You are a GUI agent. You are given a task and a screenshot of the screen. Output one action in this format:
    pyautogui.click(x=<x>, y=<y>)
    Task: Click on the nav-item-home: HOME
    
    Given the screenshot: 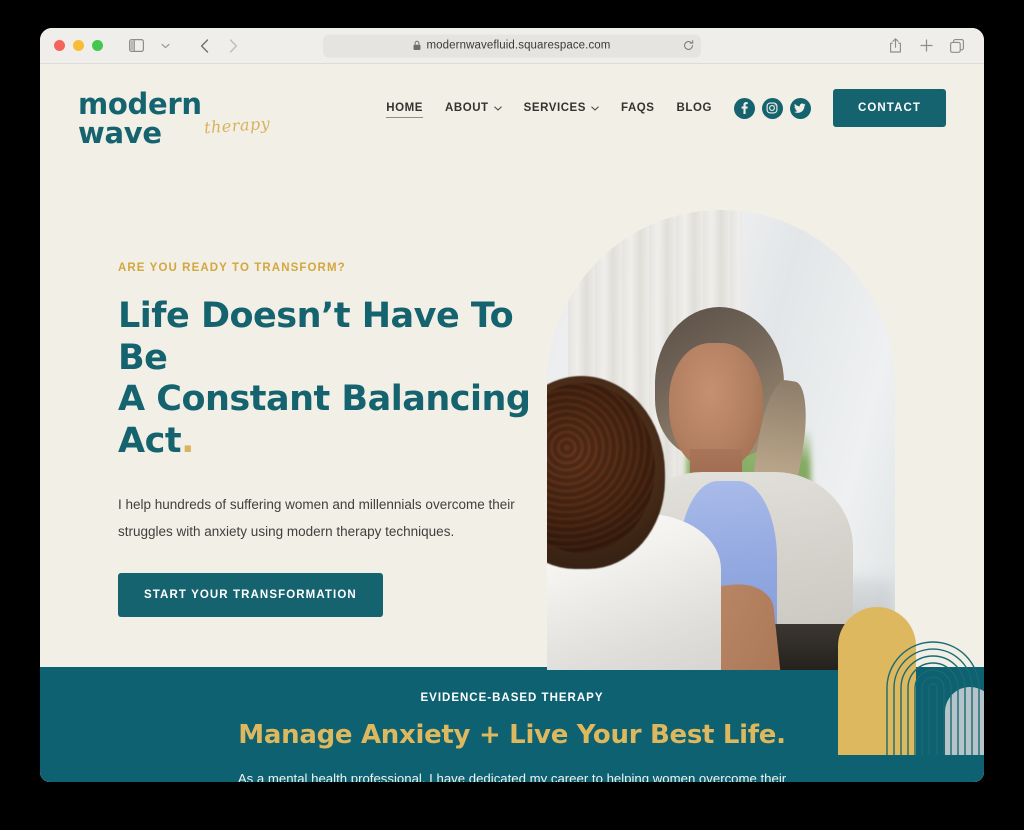 What is the action you would take?
    pyautogui.click(x=404, y=108)
    